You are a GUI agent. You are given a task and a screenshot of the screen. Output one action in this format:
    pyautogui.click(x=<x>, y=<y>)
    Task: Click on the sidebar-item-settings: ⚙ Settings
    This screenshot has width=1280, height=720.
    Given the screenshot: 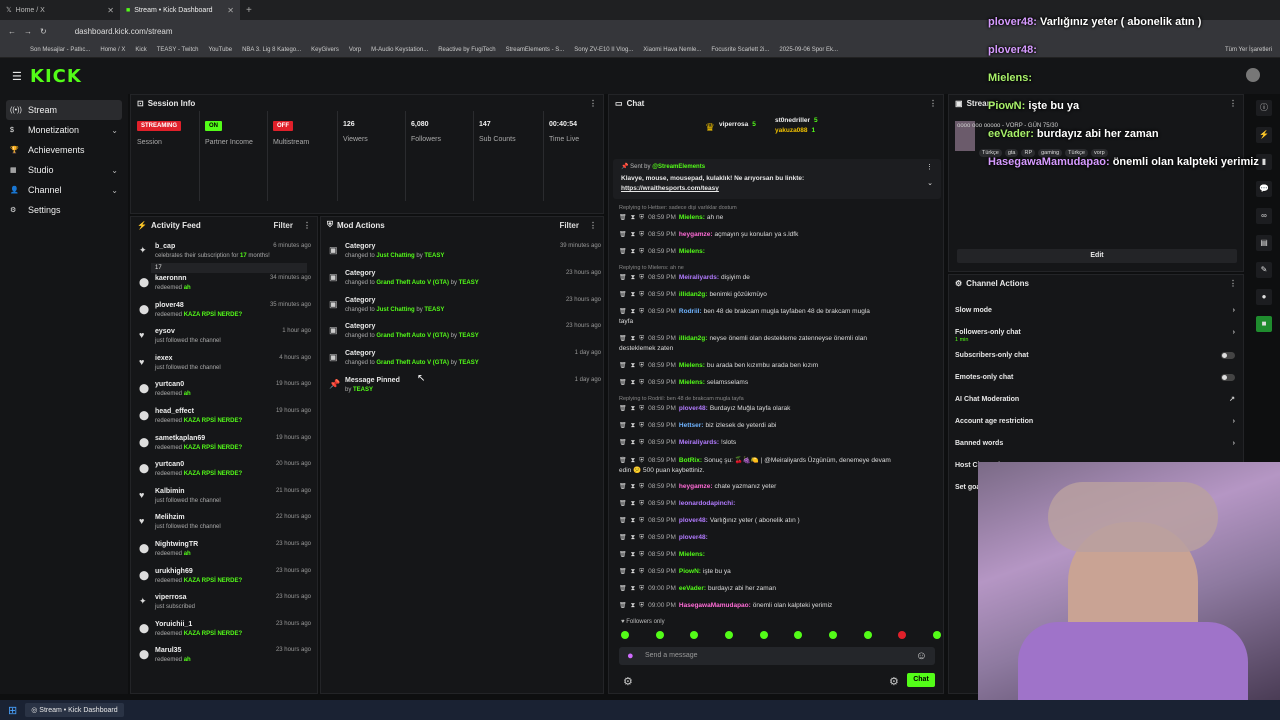 What is the action you would take?
    pyautogui.click(x=64, y=210)
    